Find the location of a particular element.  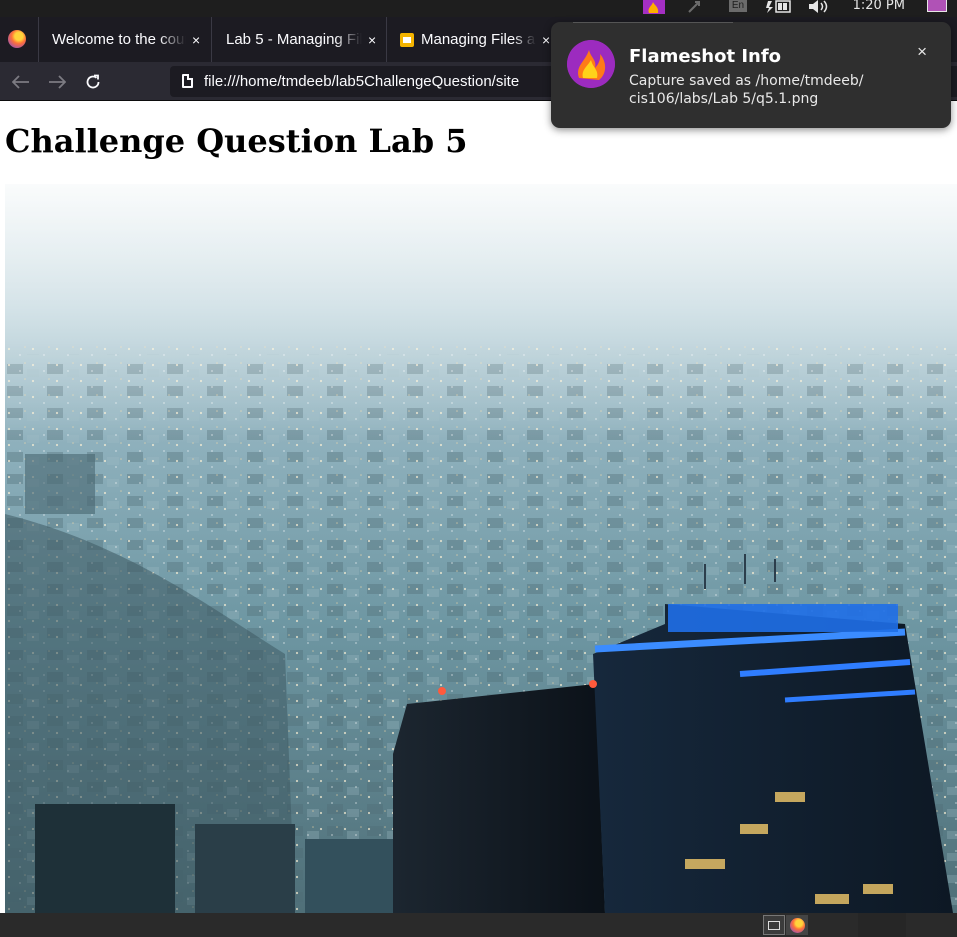

slides-favicon-icon is located at coordinates (407, 39).